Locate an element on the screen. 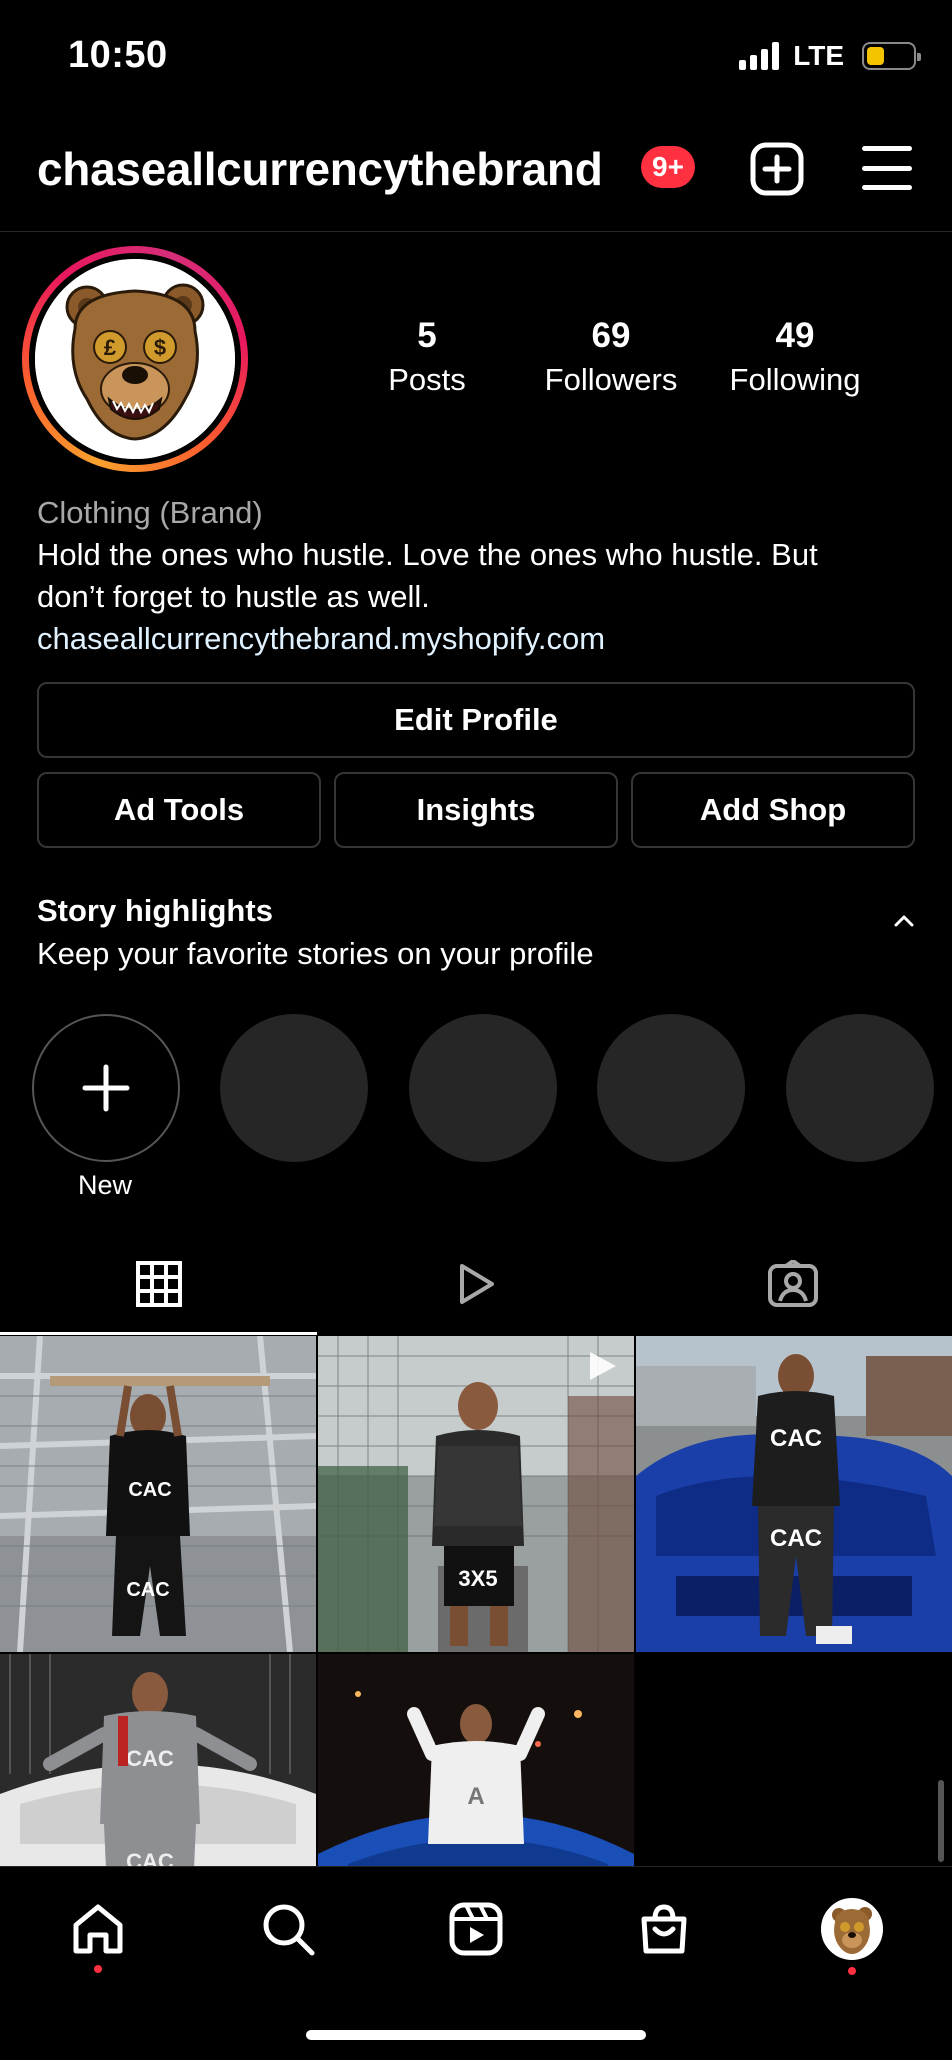 This screenshot has height=2060, width=952. bio-link: chaseallcurrencythebrand.myshopify.com is located at coordinates (477, 639).